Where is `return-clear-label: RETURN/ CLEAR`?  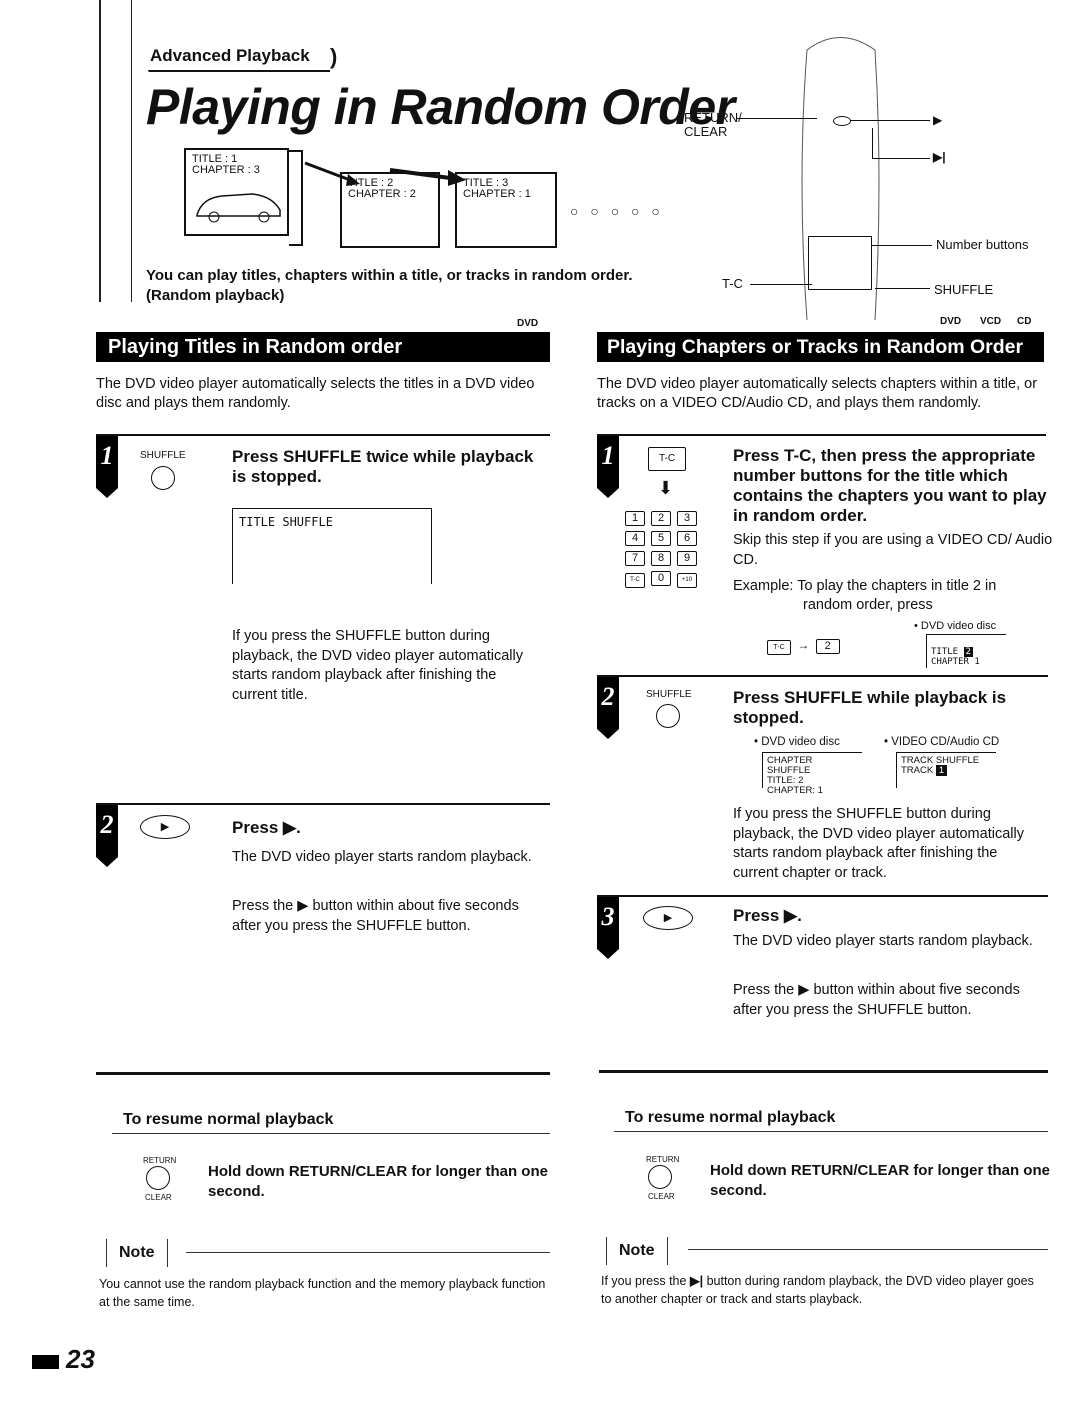
return-clear-label: RETURN/ CLEAR is located at coordinates (713, 124).